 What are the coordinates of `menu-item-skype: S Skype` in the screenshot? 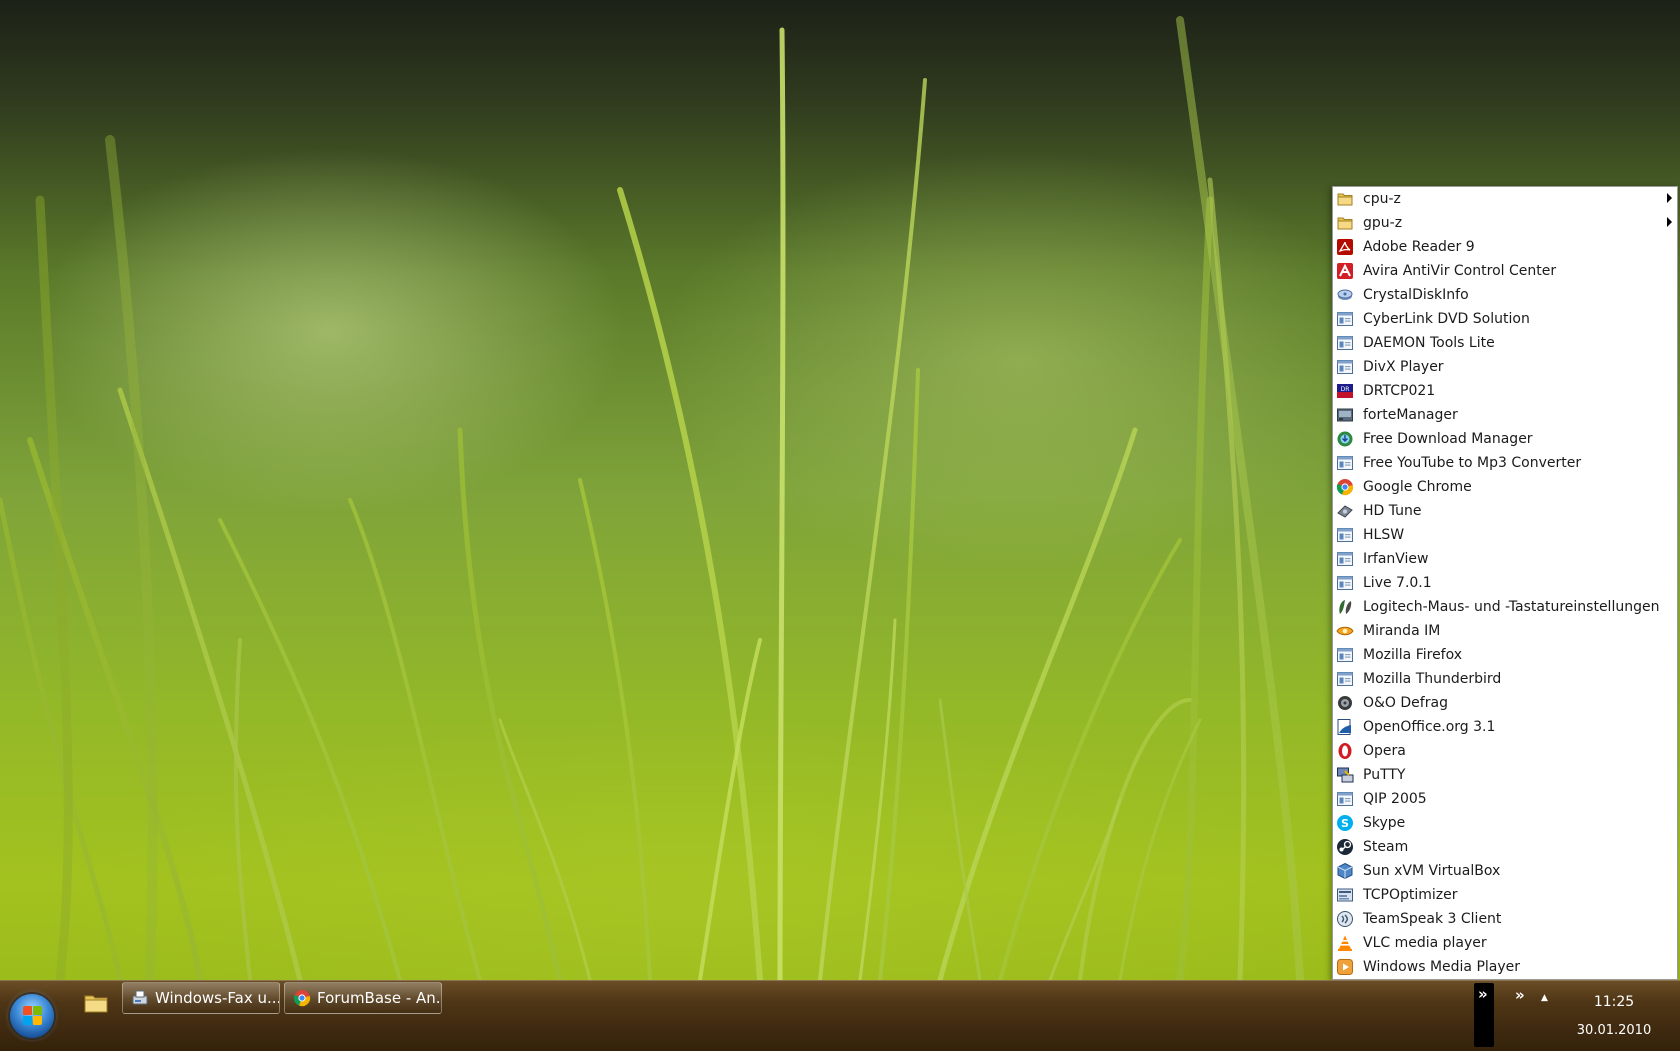 It's located at (1505, 823).